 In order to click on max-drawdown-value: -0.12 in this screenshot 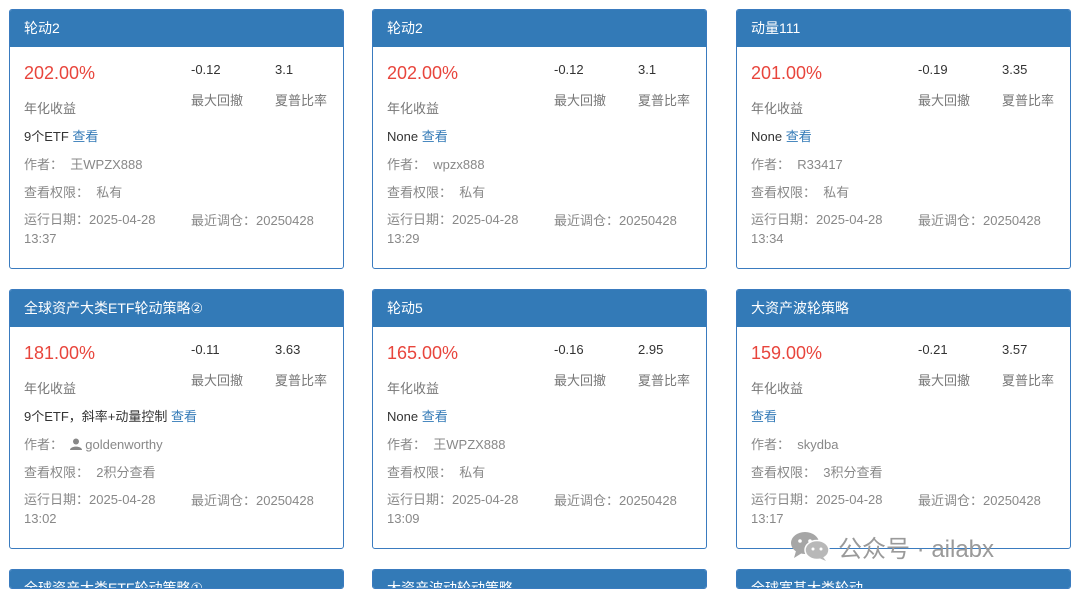, I will do `click(569, 69)`.